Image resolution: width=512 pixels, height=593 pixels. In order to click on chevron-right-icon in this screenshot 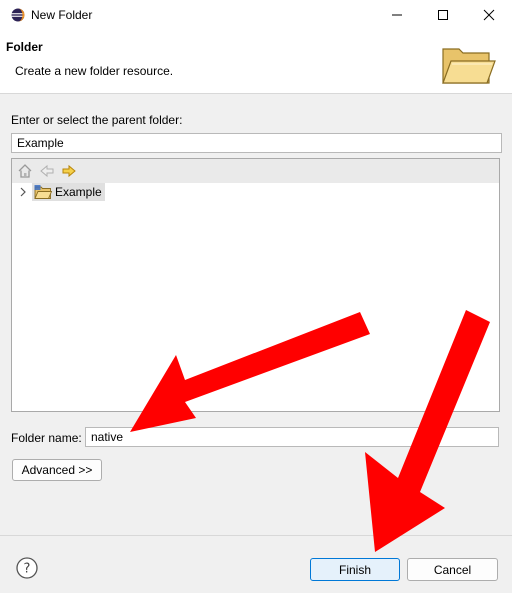, I will do `click(23, 192)`.